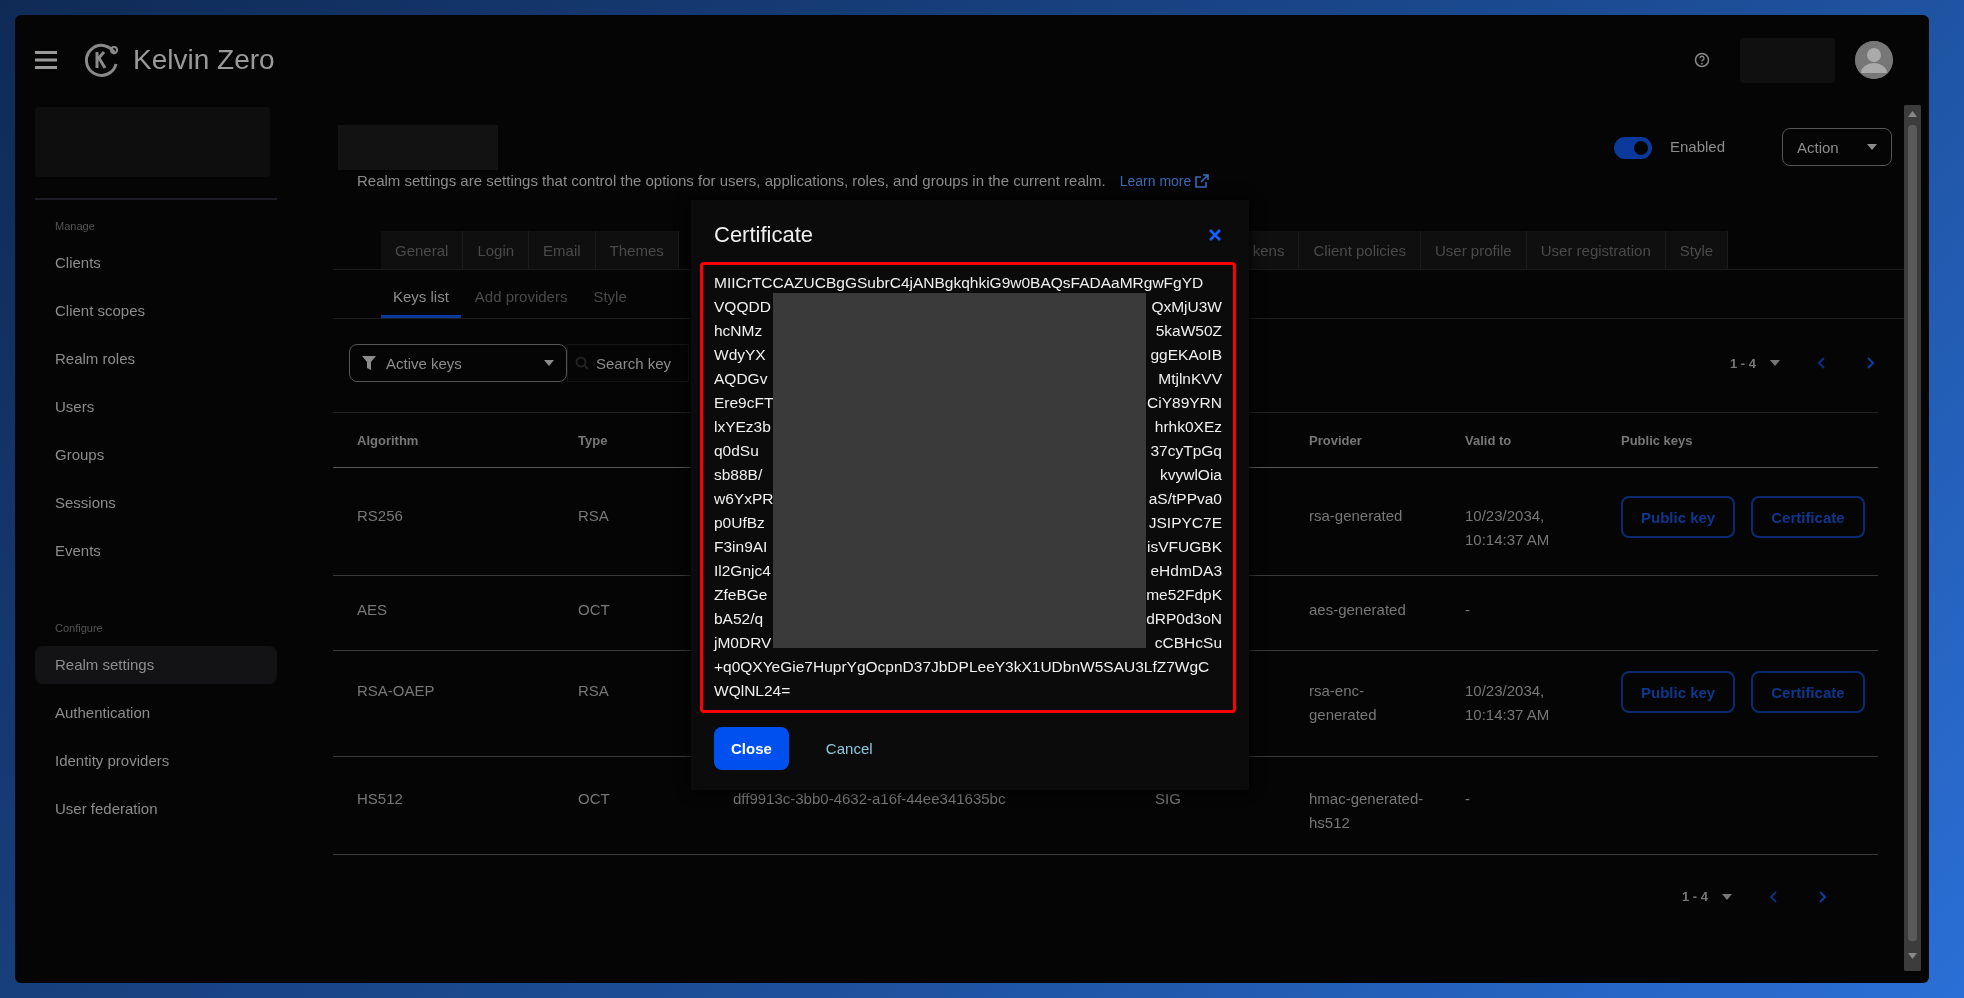 This screenshot has height=998, width=1964. What do you see at coordinates (741, 595) in the screenshot?
I see `certificate-line-start: ZfeBGe` at bounding box center [741, 595].